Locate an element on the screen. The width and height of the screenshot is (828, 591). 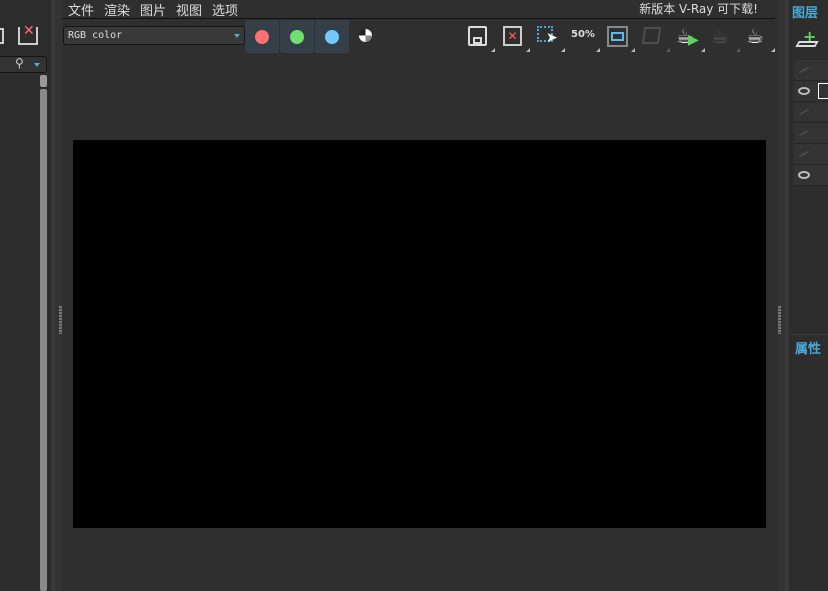
right-splitter is located at coordinates (784, 295).